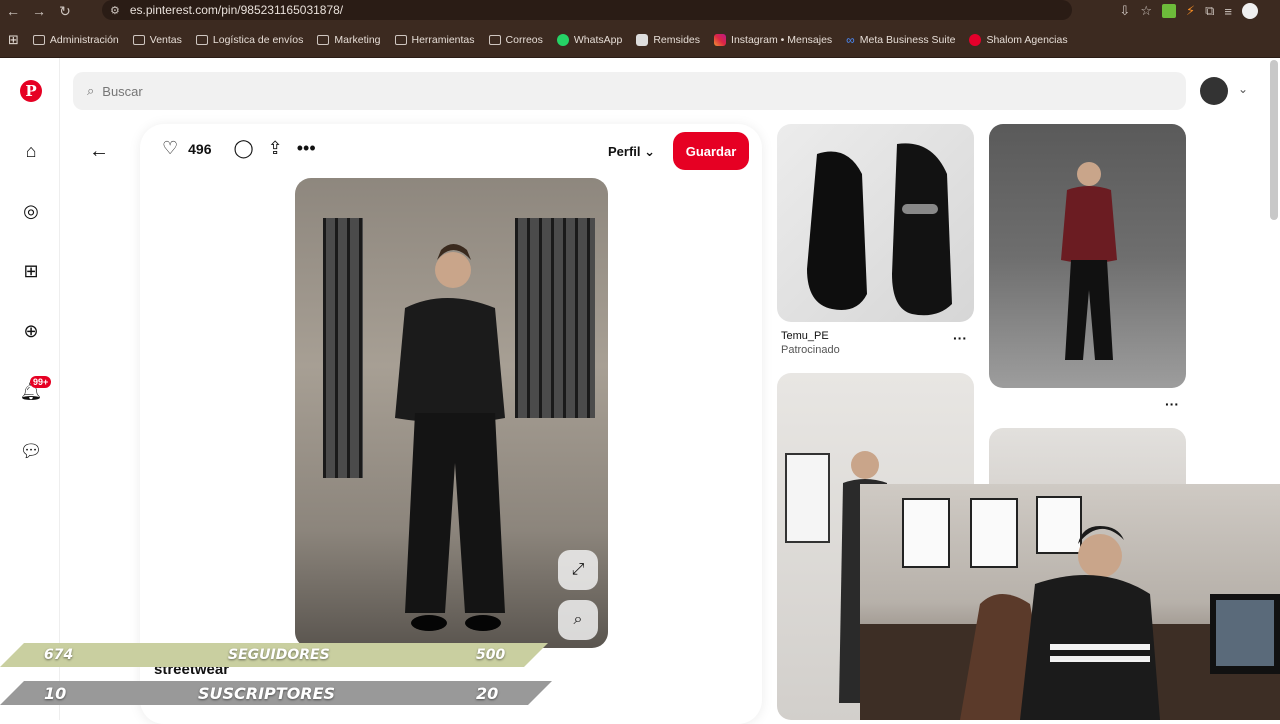 The height and width of the screenshot is (724, 1280). I want to click on heart-icon: ♡, so click(170, 148).